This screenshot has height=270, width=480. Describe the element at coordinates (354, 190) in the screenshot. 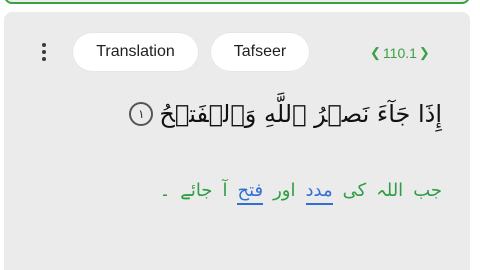

I see `translation-word: کی` at that location.